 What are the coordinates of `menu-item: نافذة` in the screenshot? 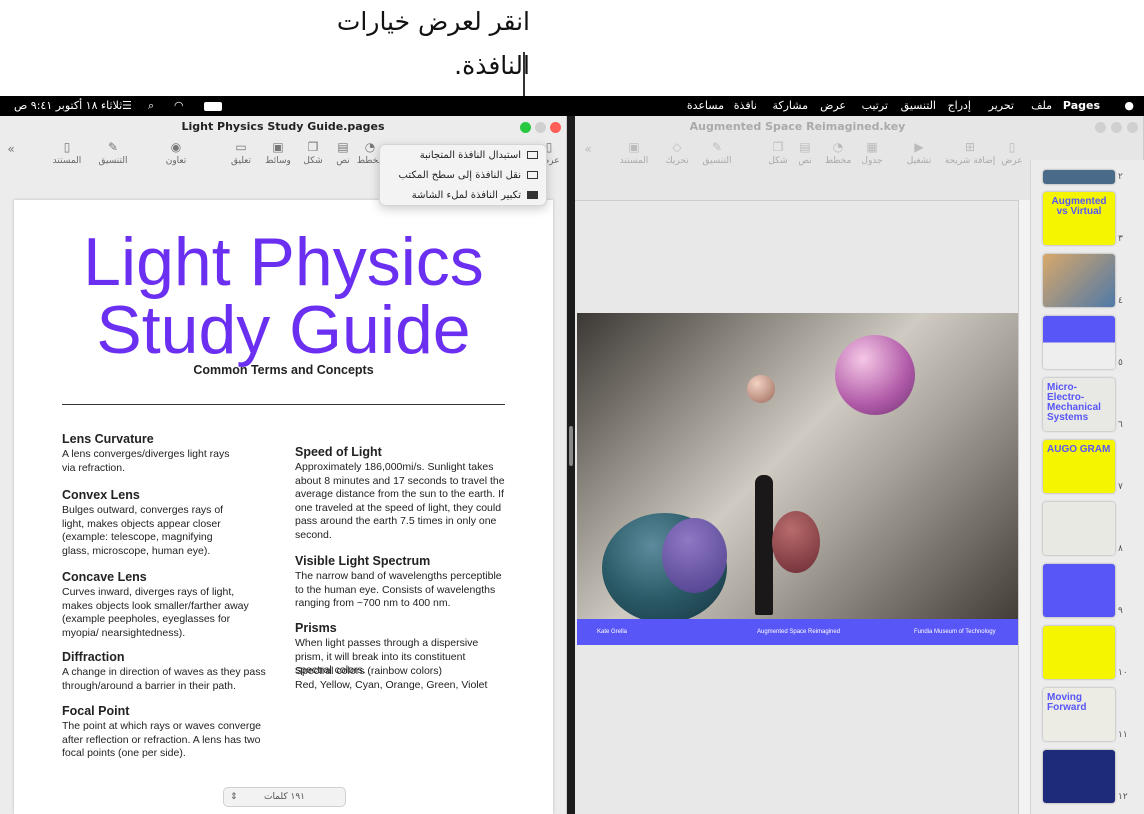 It's located at (745, 105).